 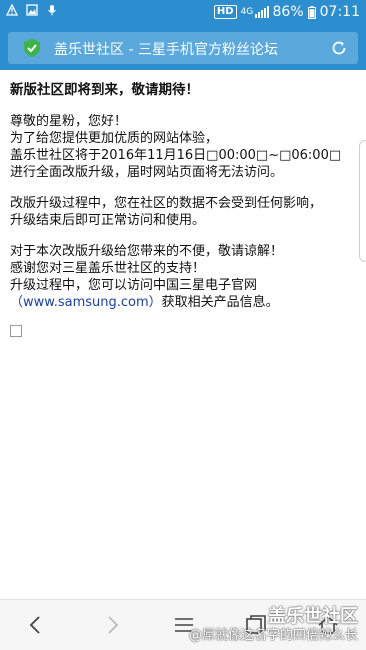 I want to click on link-suffix-text: 获取相关产品信息。, so click(x=220, y=302).